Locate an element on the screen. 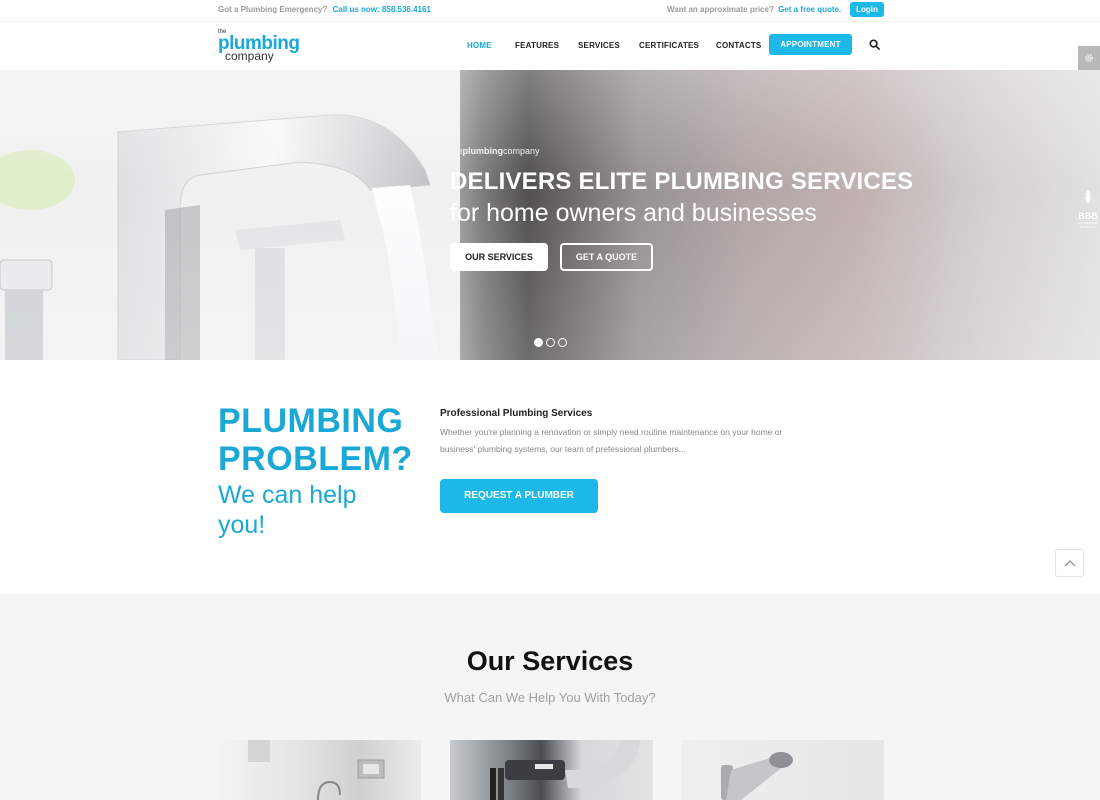  nav-home: HOME is located at coordinates (479, 45).